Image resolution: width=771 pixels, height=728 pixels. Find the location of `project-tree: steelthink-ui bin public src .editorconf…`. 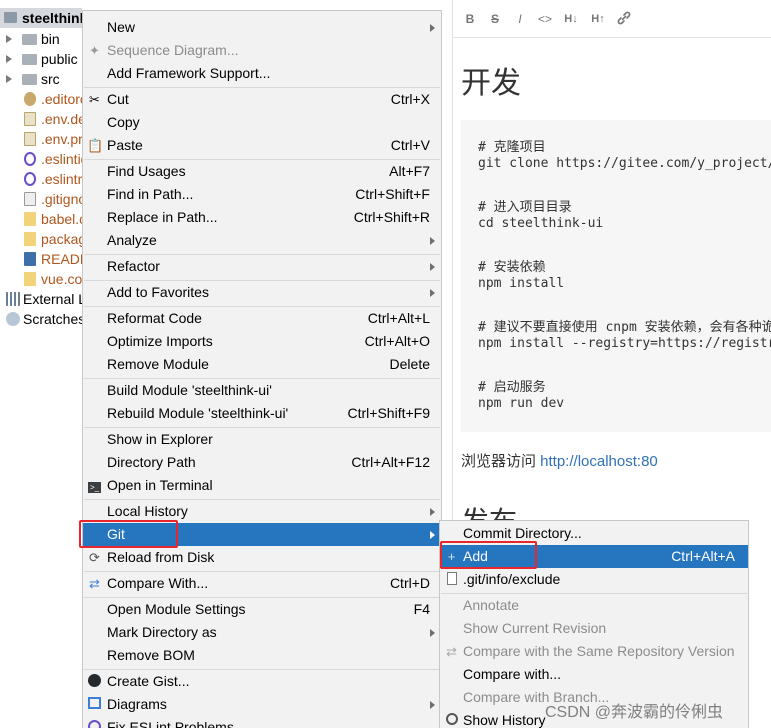

project-tree: steelthink-ui bin public src .editorconf… is located at coordinates (41, 364).